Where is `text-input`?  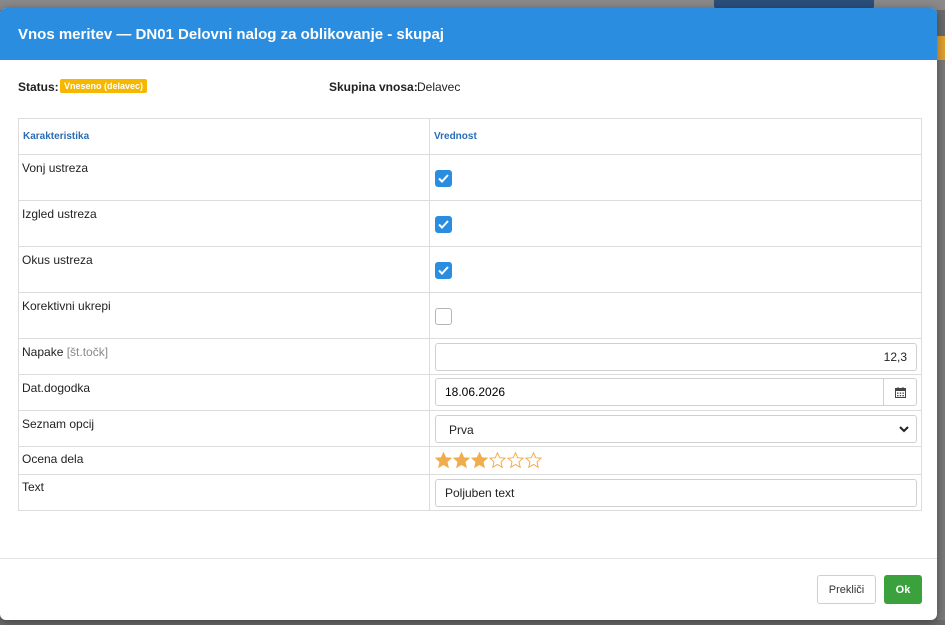 text-input is located at coordinates (676, 493).